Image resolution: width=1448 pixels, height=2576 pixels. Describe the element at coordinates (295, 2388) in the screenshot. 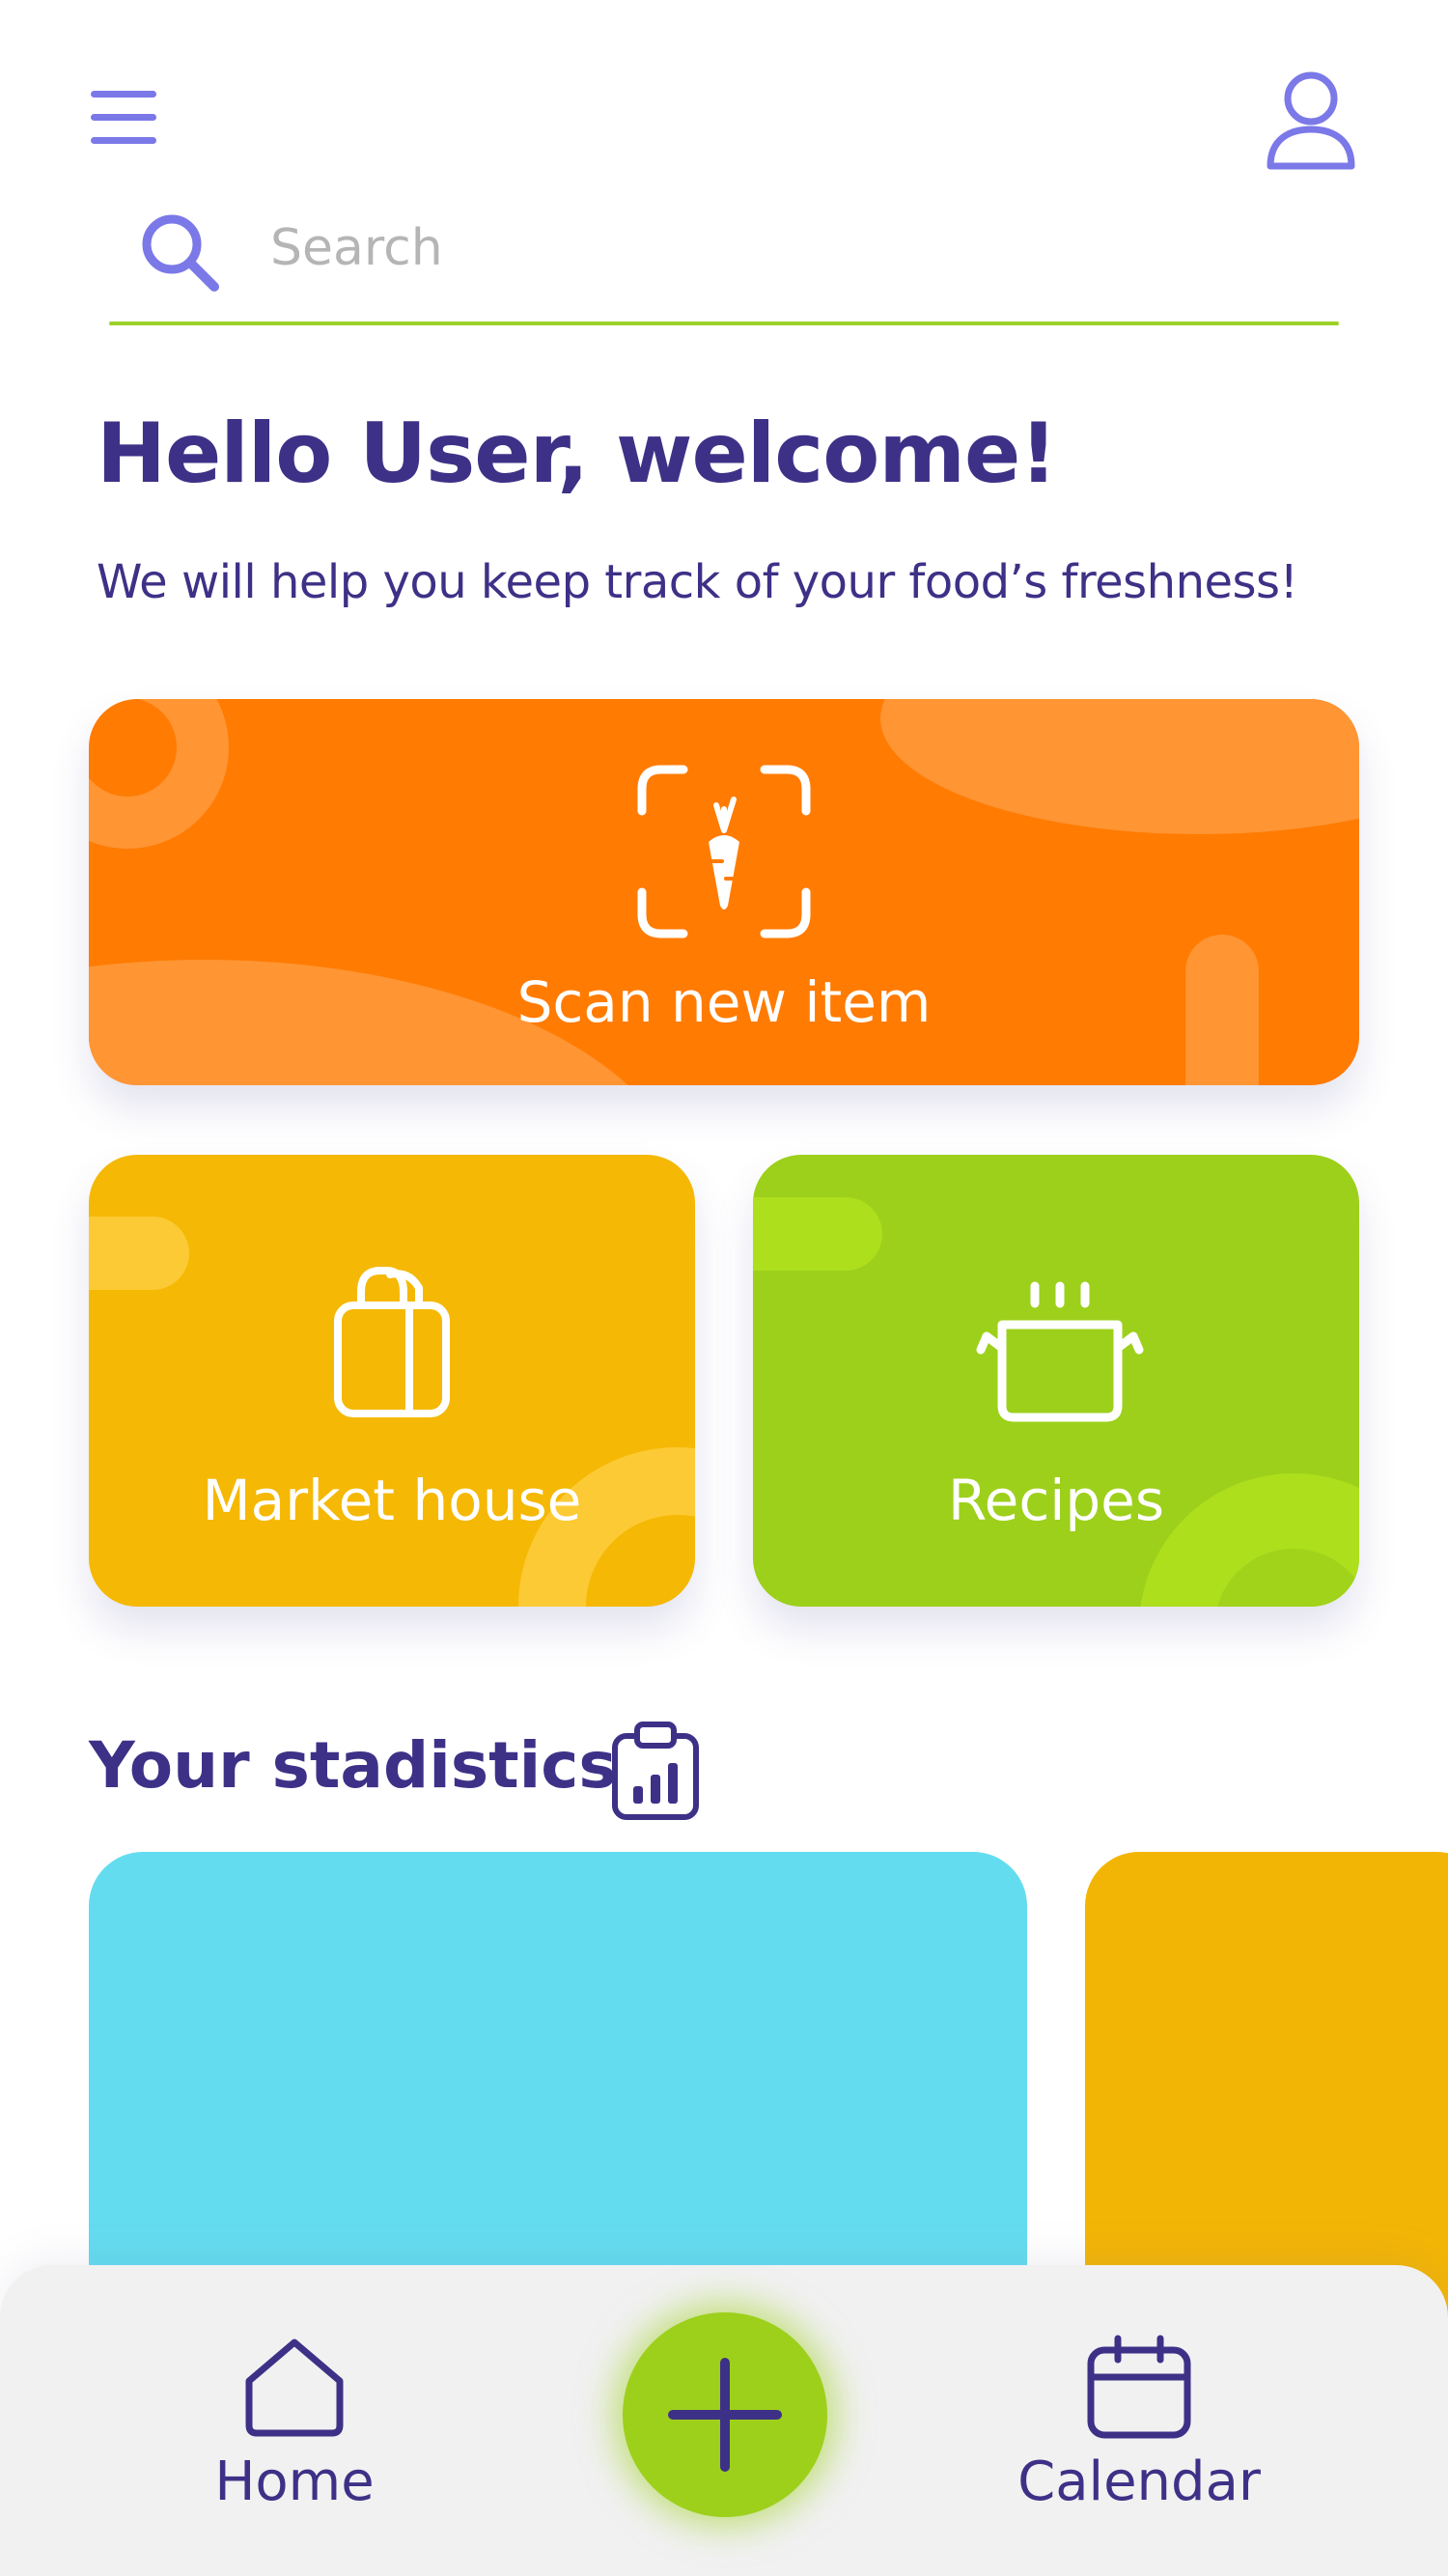

I see `home-icon` at that location.